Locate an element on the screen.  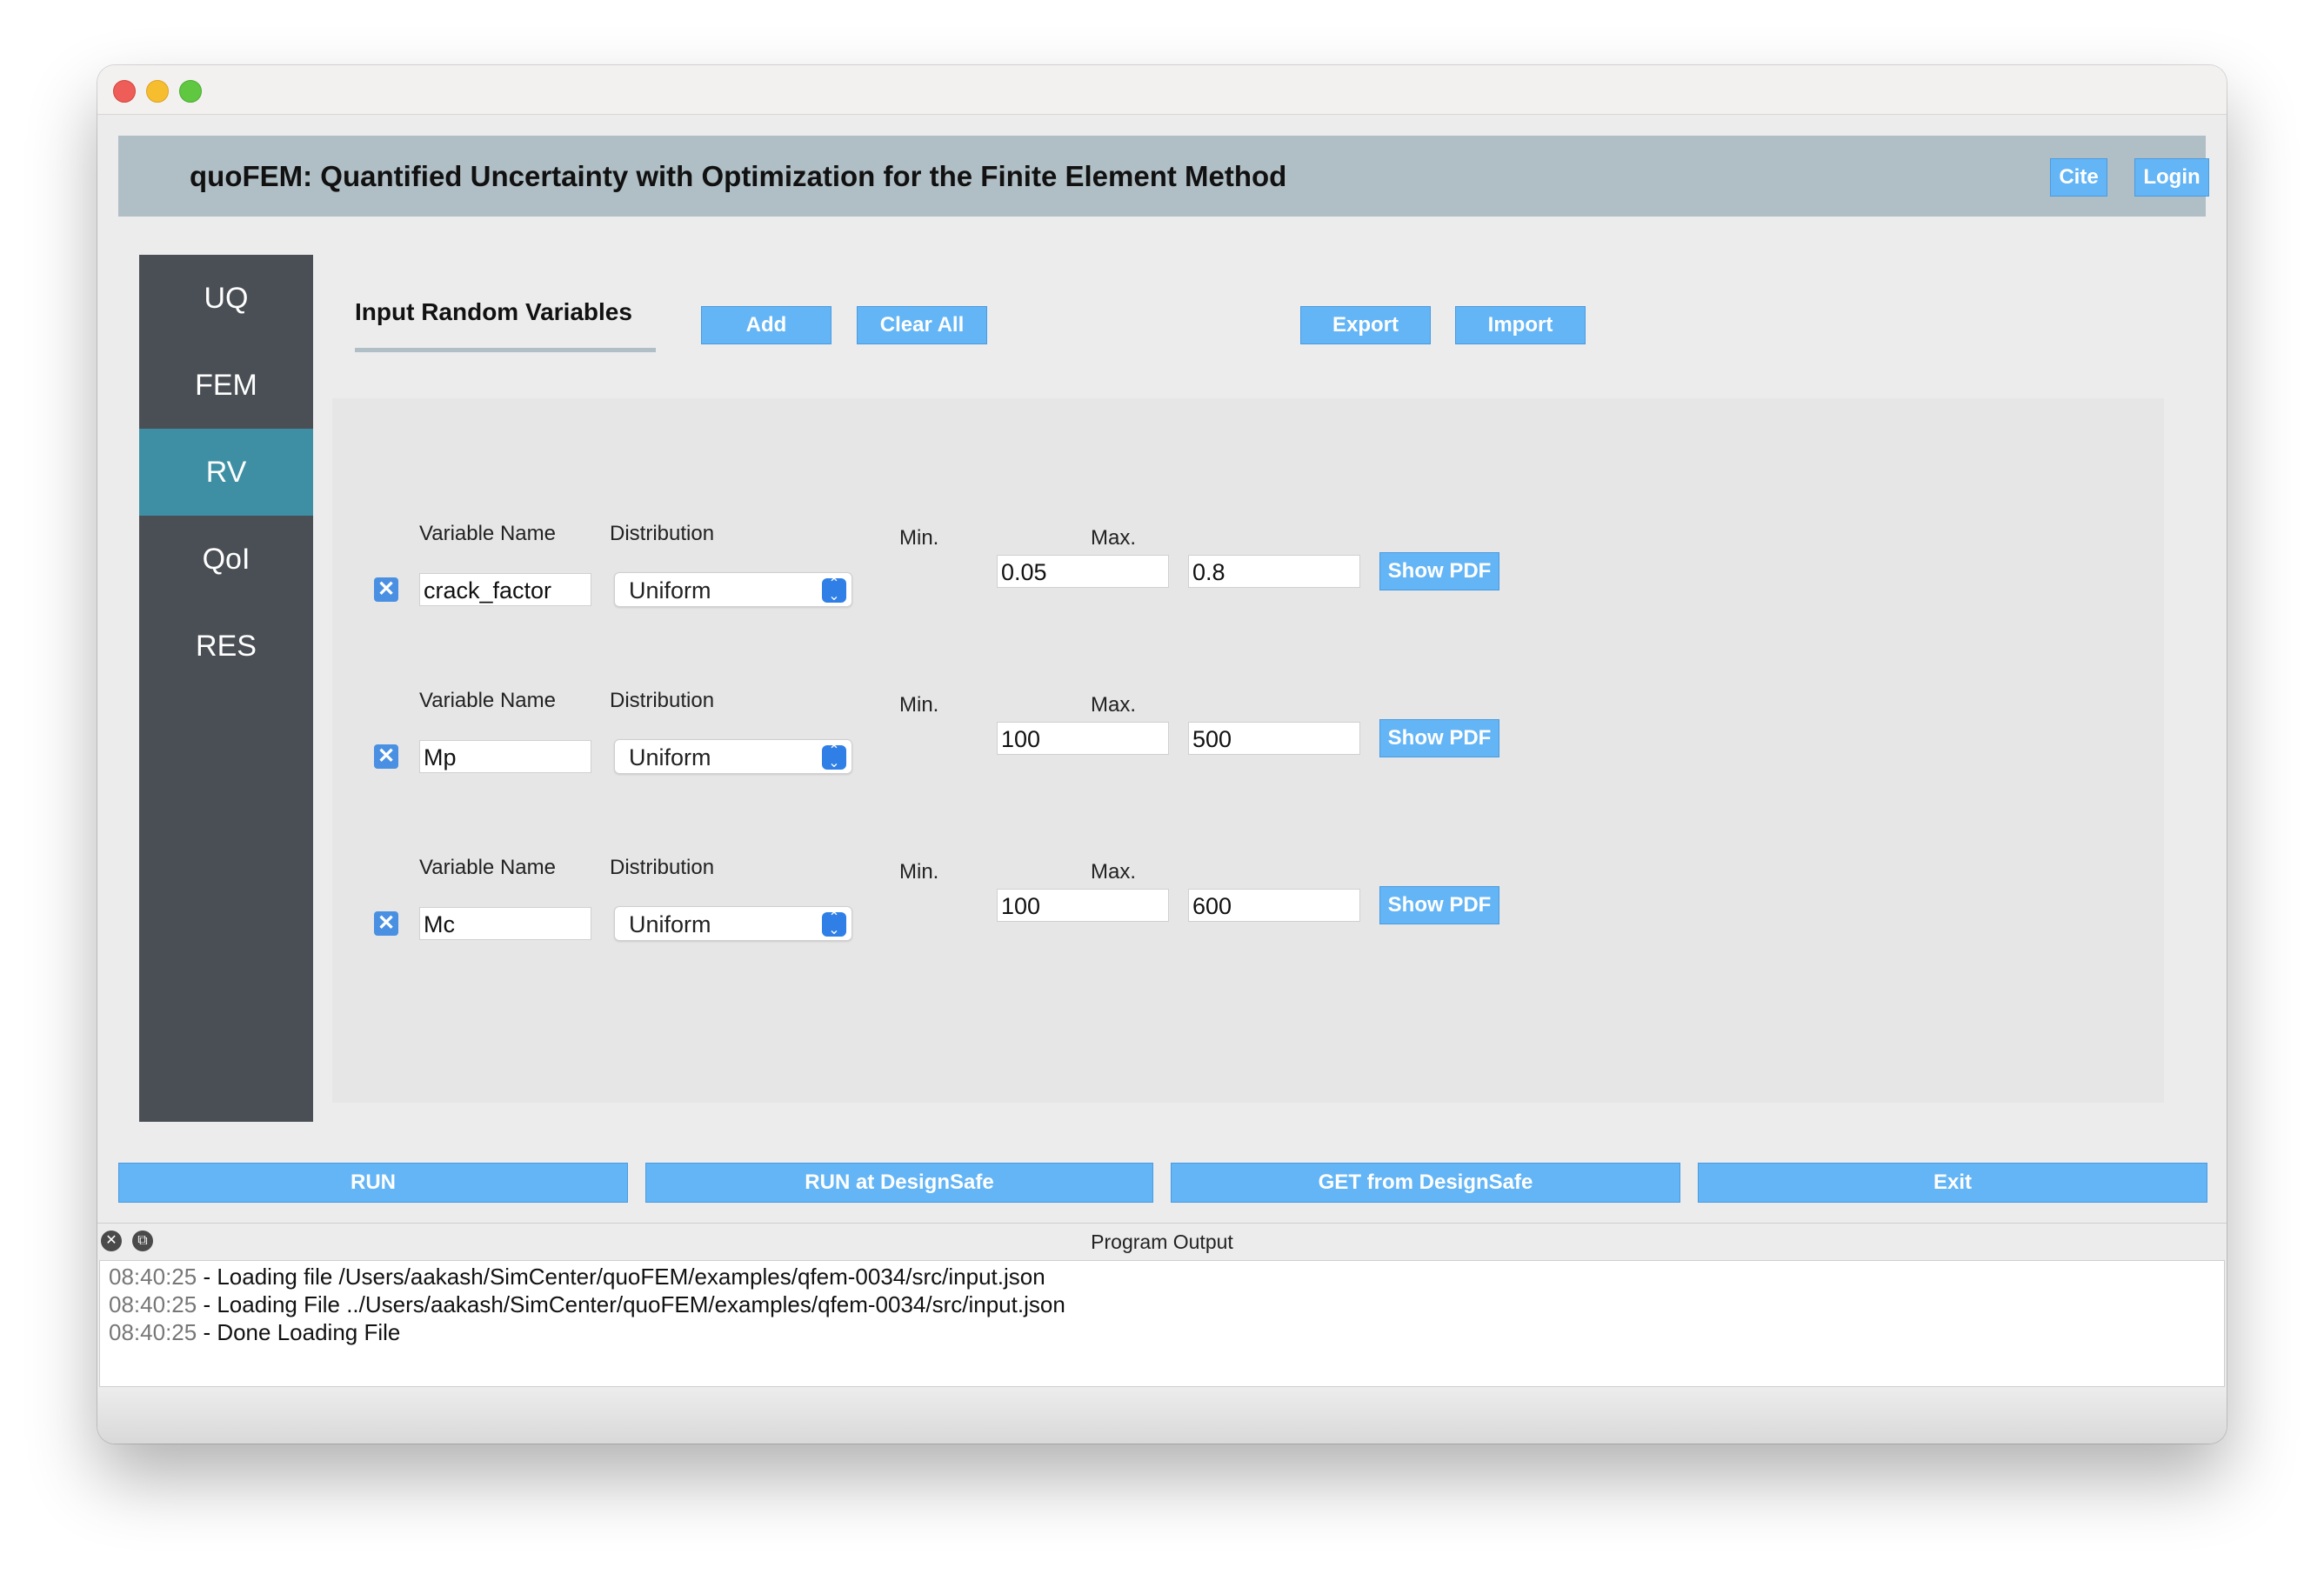
program-output-titlebar: Program Output ✕ ⧉ is located at coordinates (1162, 1241).